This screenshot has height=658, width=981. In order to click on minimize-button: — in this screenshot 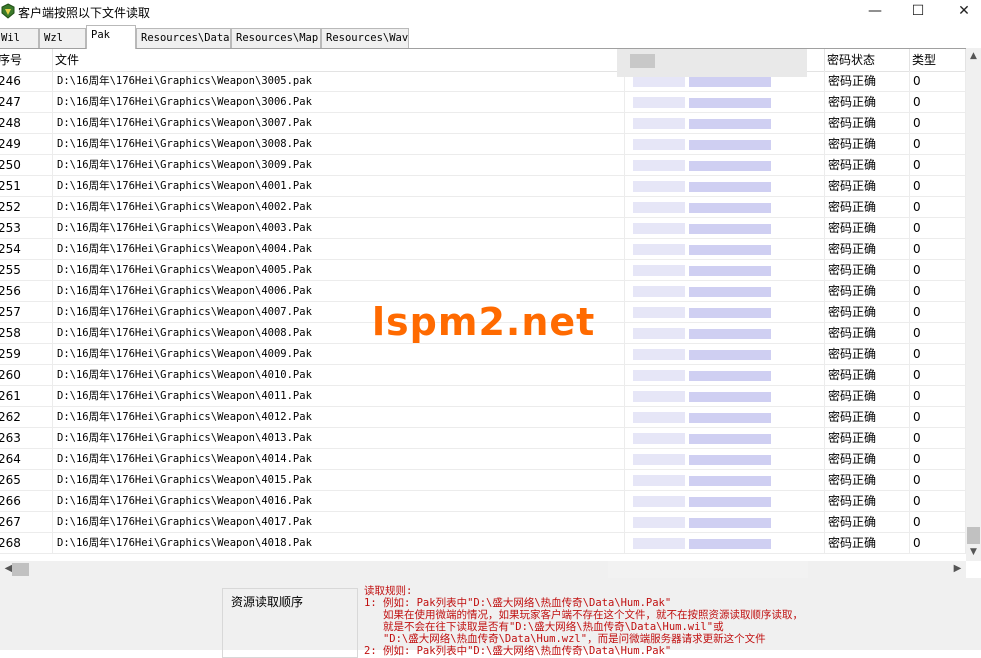, I will do `click(875, 12)`.